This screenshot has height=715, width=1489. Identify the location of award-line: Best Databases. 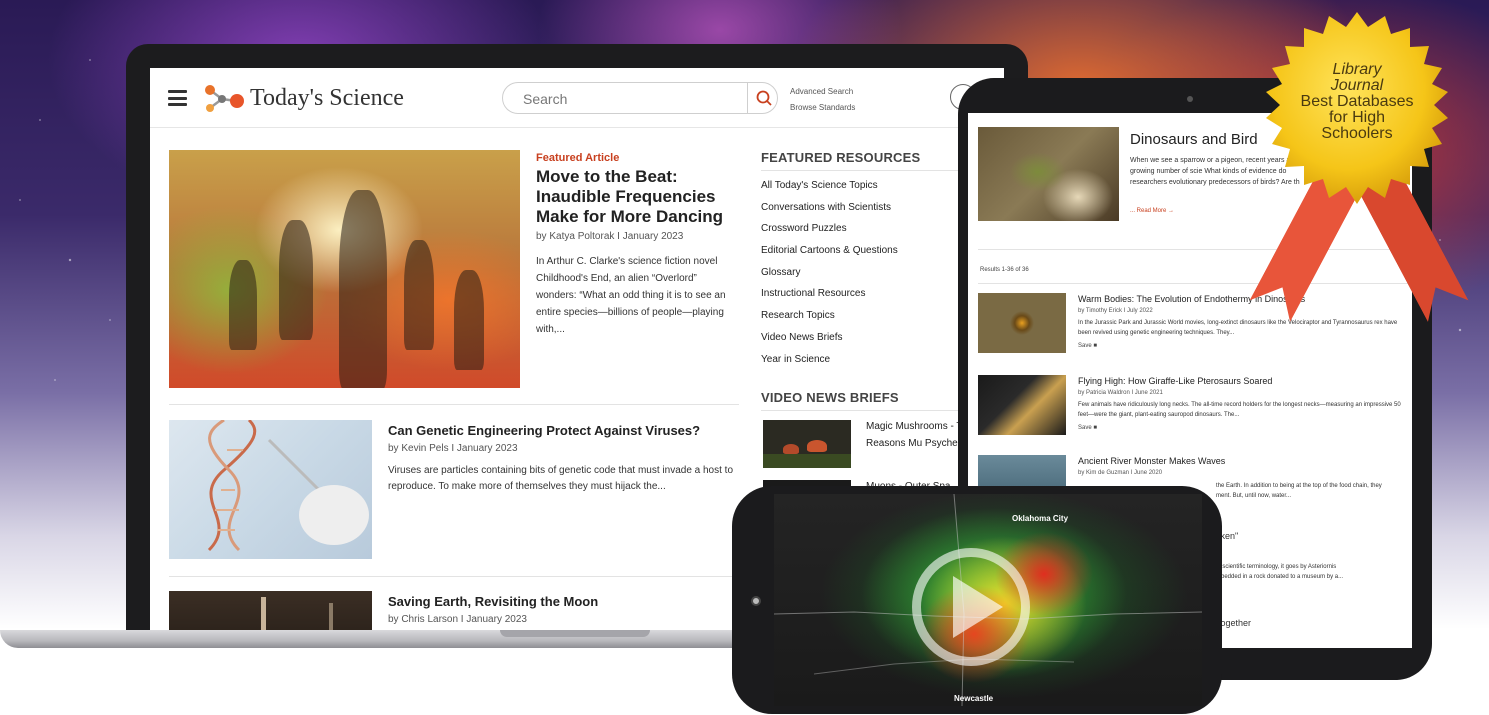
(1357, 101).